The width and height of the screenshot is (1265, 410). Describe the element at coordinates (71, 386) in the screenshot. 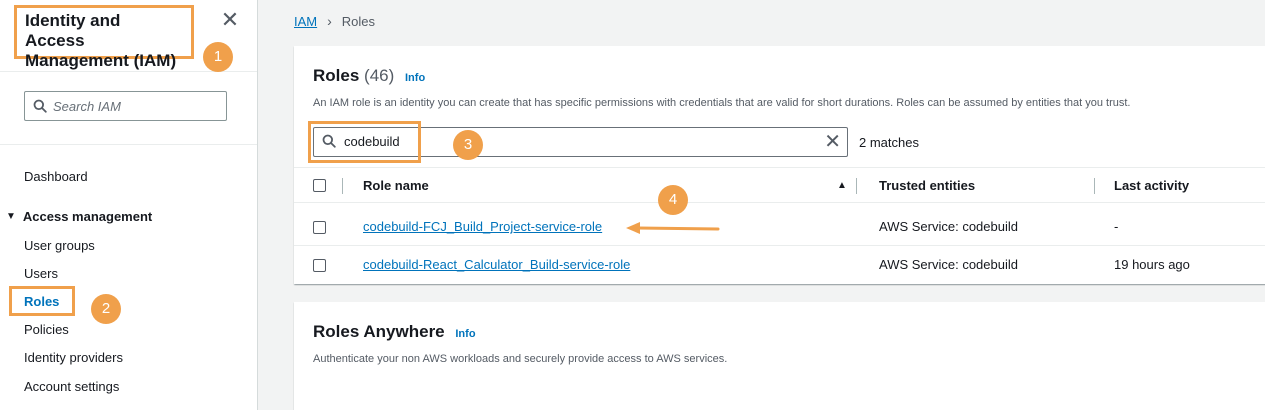

I see `sidebar-item-account-settings: Account settings` at that location.